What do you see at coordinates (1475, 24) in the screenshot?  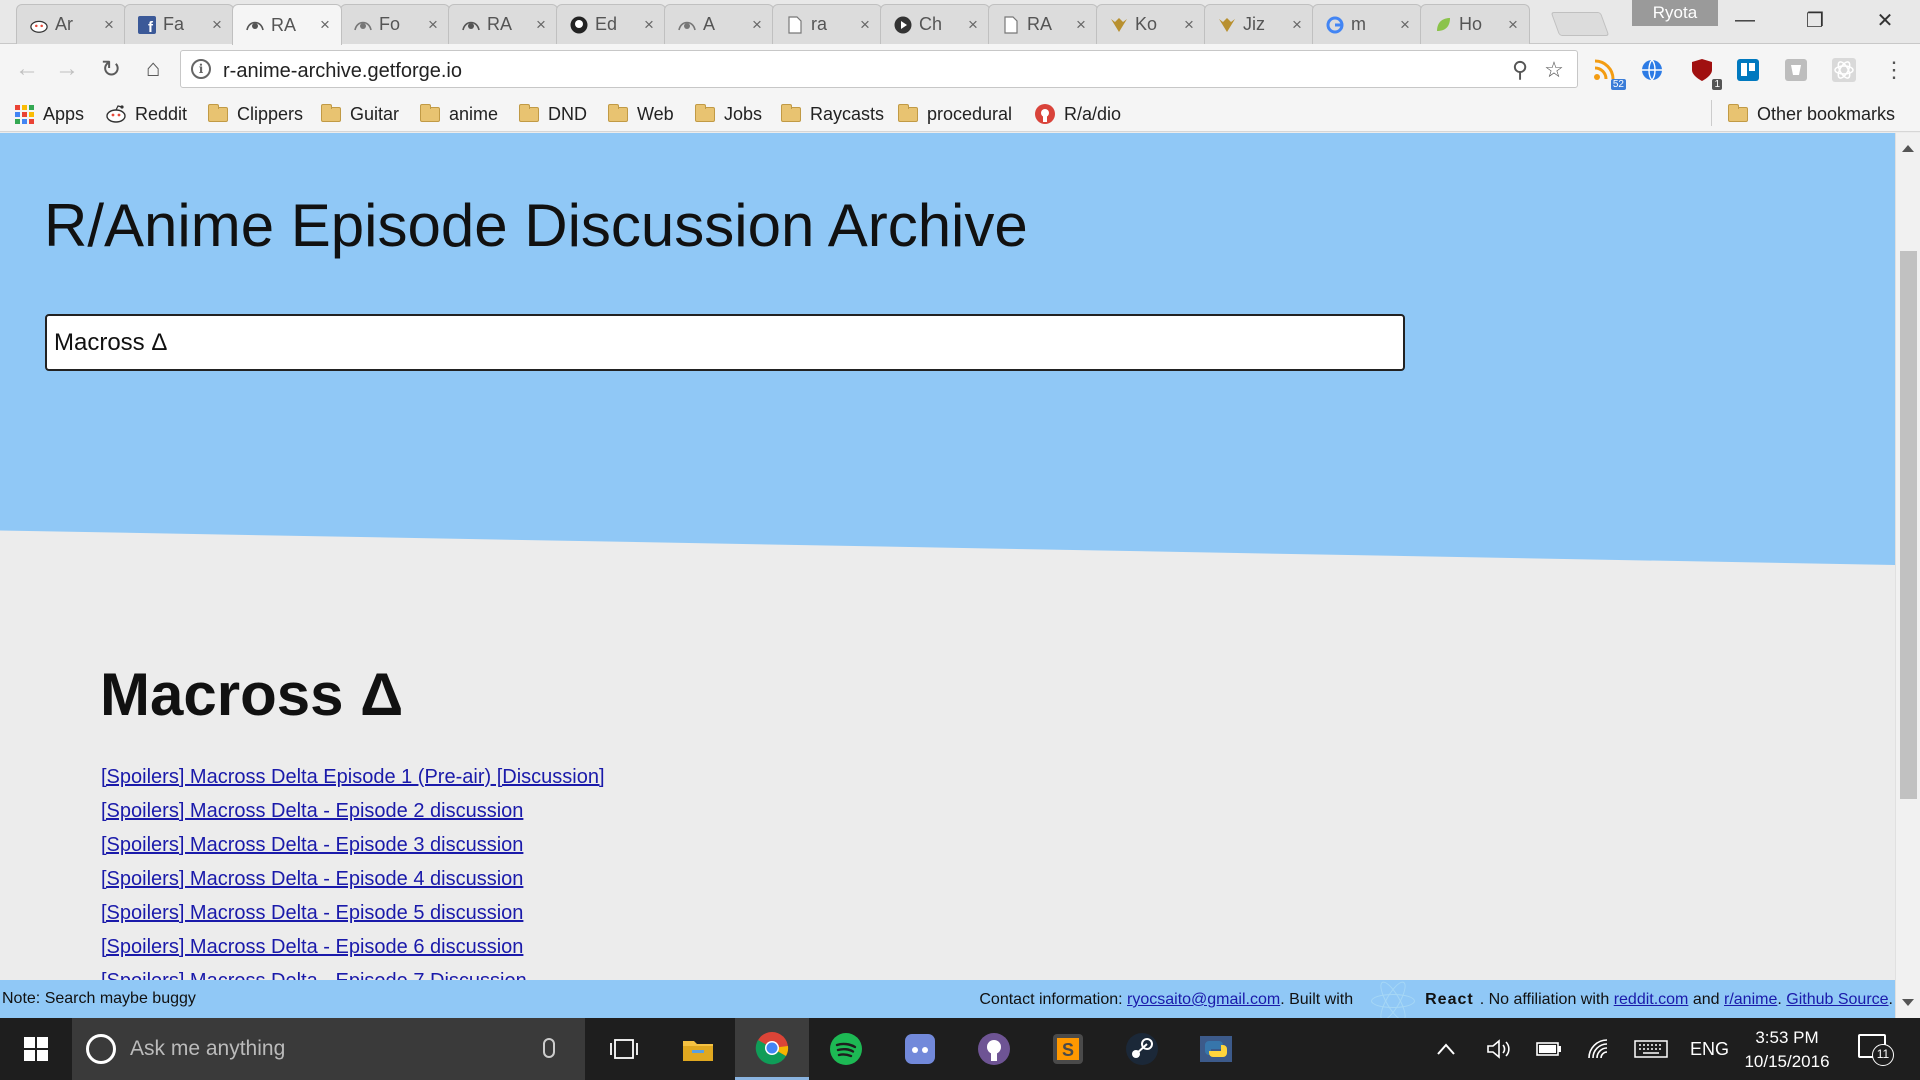 I see `browser-tab: Ho ×` at bounding box center [1475, 24].